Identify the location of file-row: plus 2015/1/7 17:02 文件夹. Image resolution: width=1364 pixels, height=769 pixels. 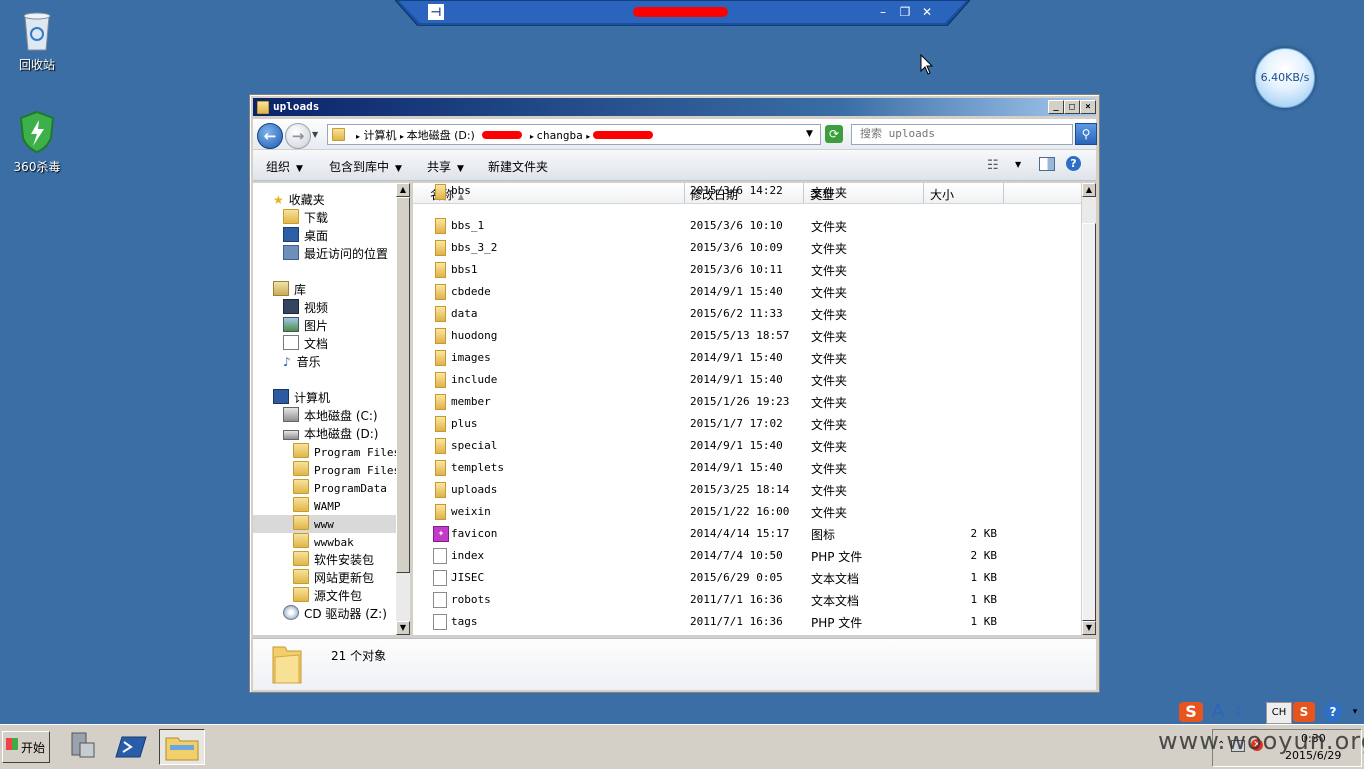
(747, 424).